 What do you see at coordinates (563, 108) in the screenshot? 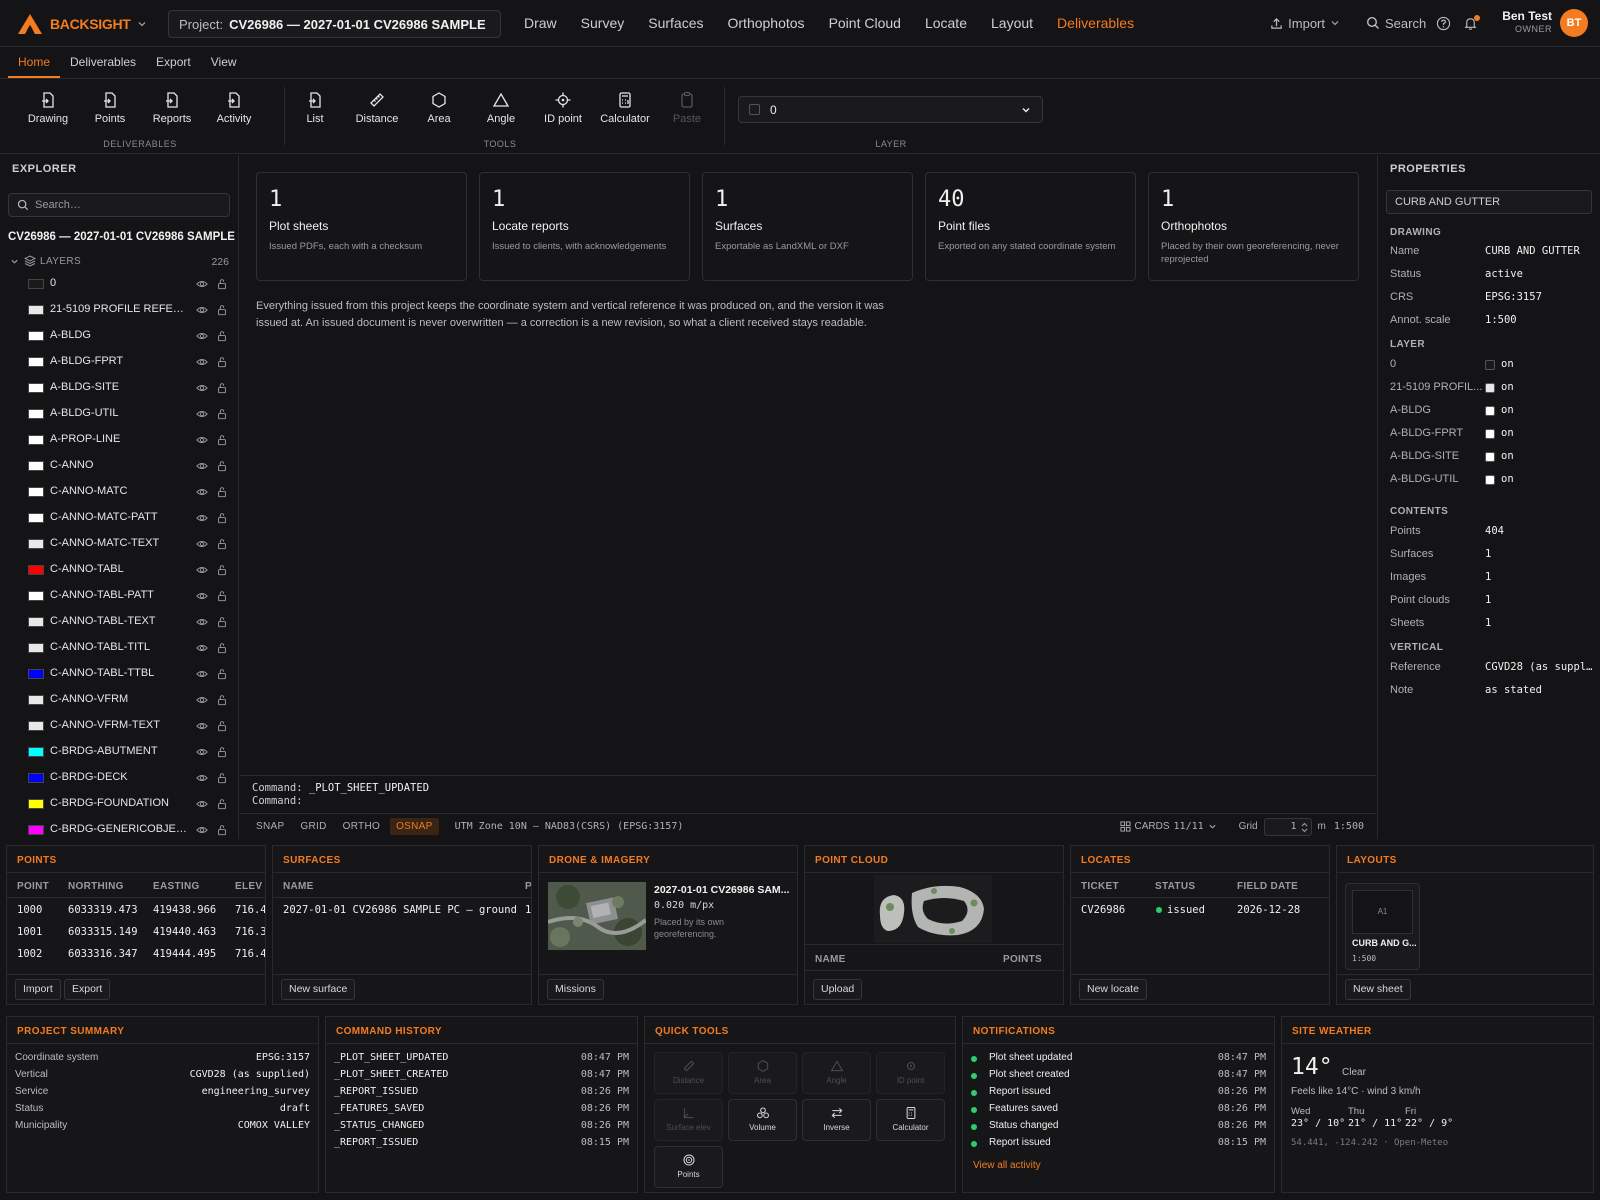
I see `id-point-button: ID point` at bounding box center [563, 108].